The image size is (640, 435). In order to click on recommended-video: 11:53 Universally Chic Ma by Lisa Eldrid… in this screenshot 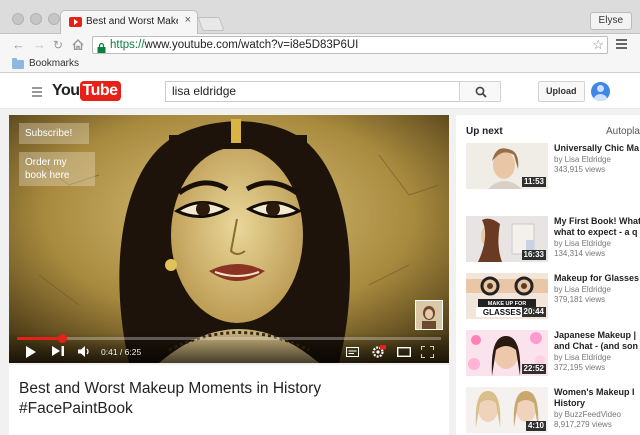, I will do `click(553, 167)`.